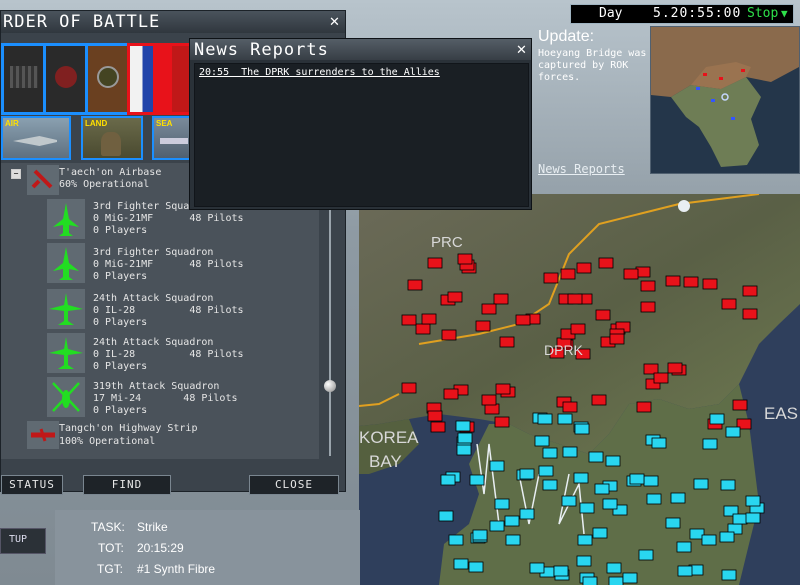 This screenshot has width=800, height=585. I want to click on collapse-toggle-icon: −, so click(16, 174).